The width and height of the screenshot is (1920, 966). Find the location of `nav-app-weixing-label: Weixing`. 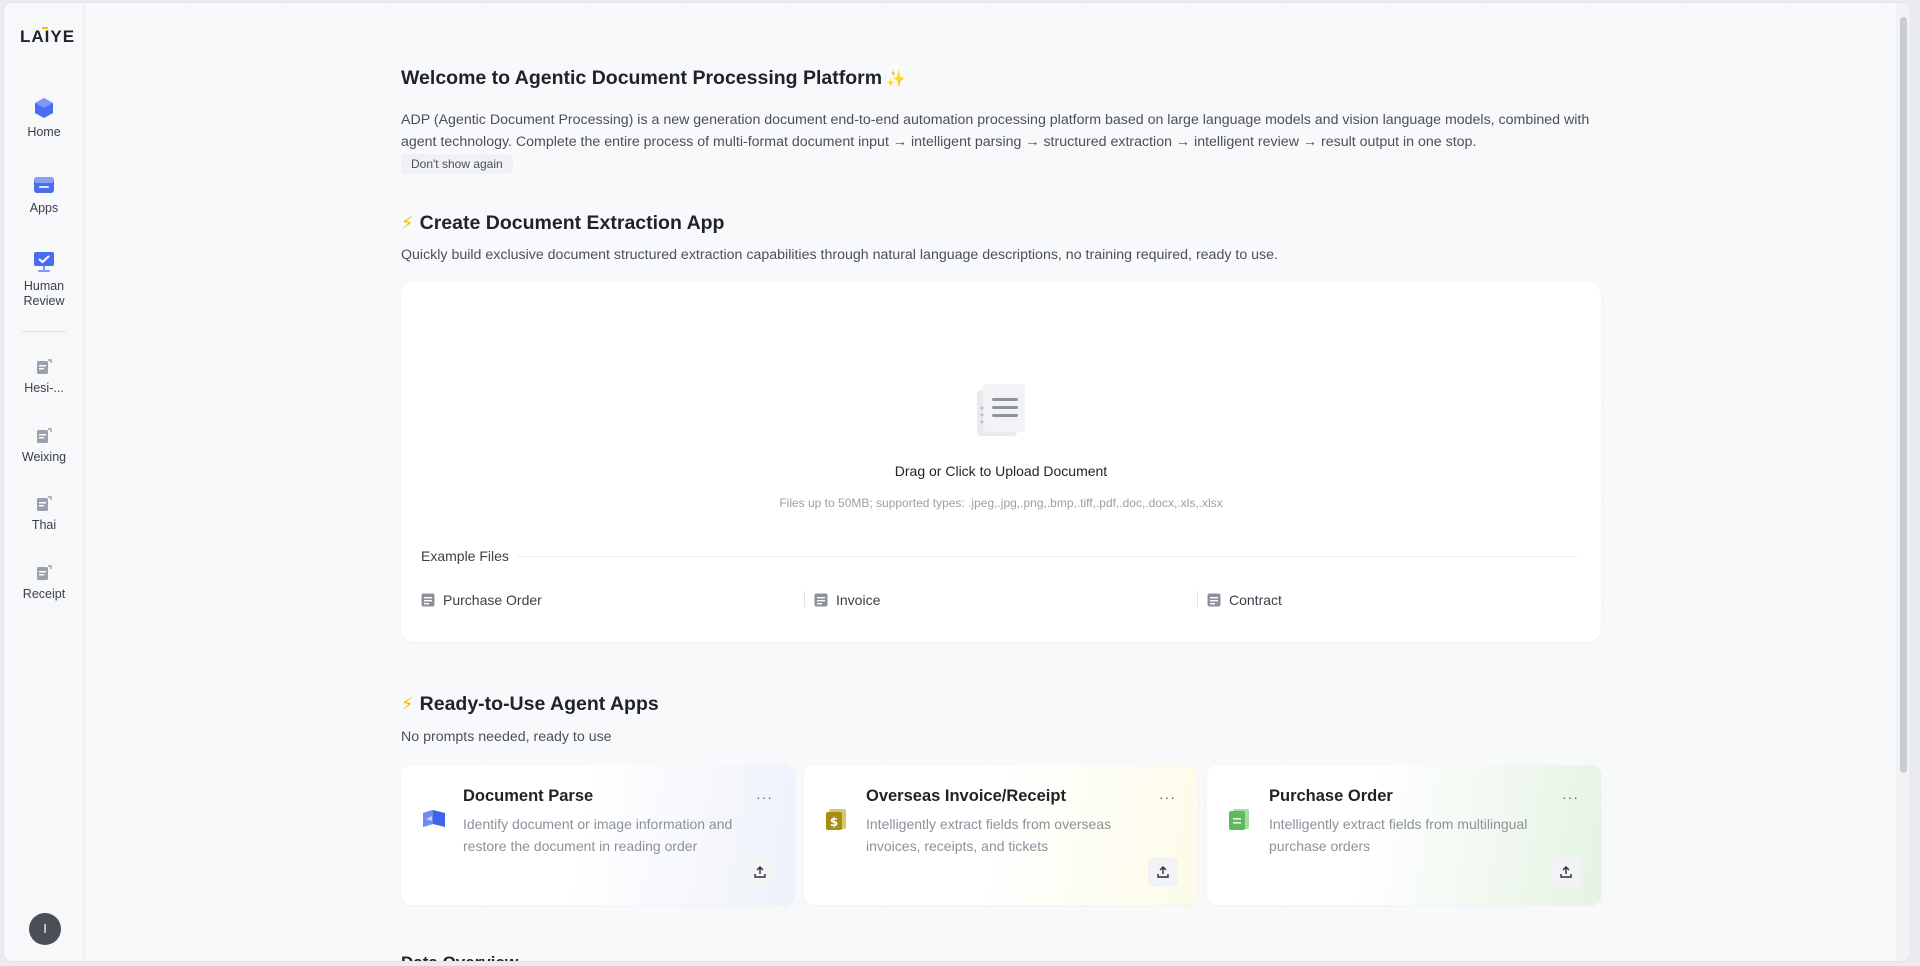

nav-app-weixing-label: Weixing is located at coordinates (44, 457).